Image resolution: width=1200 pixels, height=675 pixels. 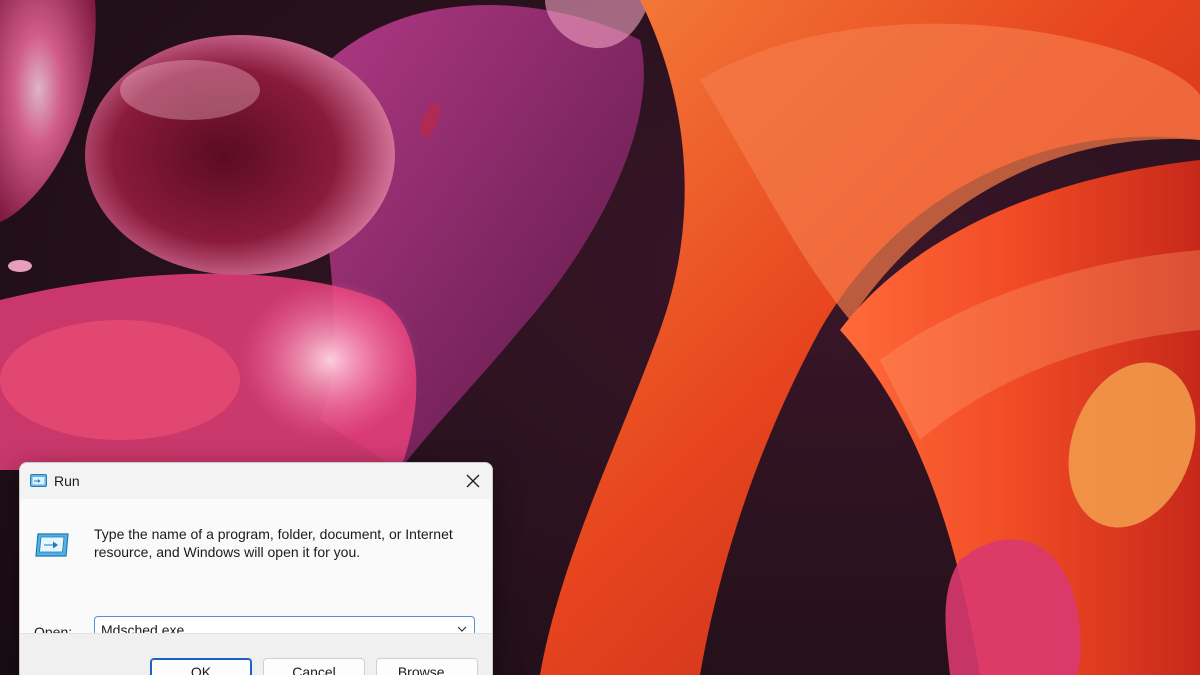 I want to click on window-title: Run, so click(x=67, y=481).